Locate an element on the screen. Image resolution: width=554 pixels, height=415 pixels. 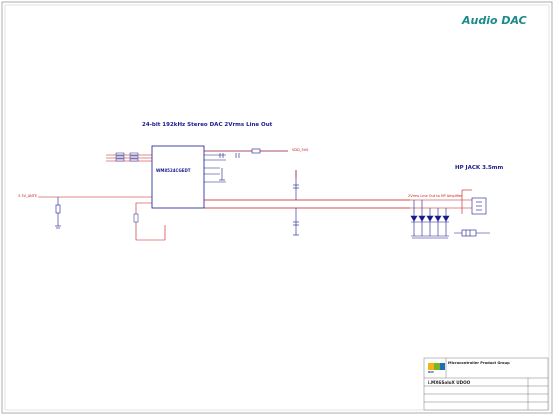
dac-part-number: WM8524CGEDT is located at coordinates (173, 170).